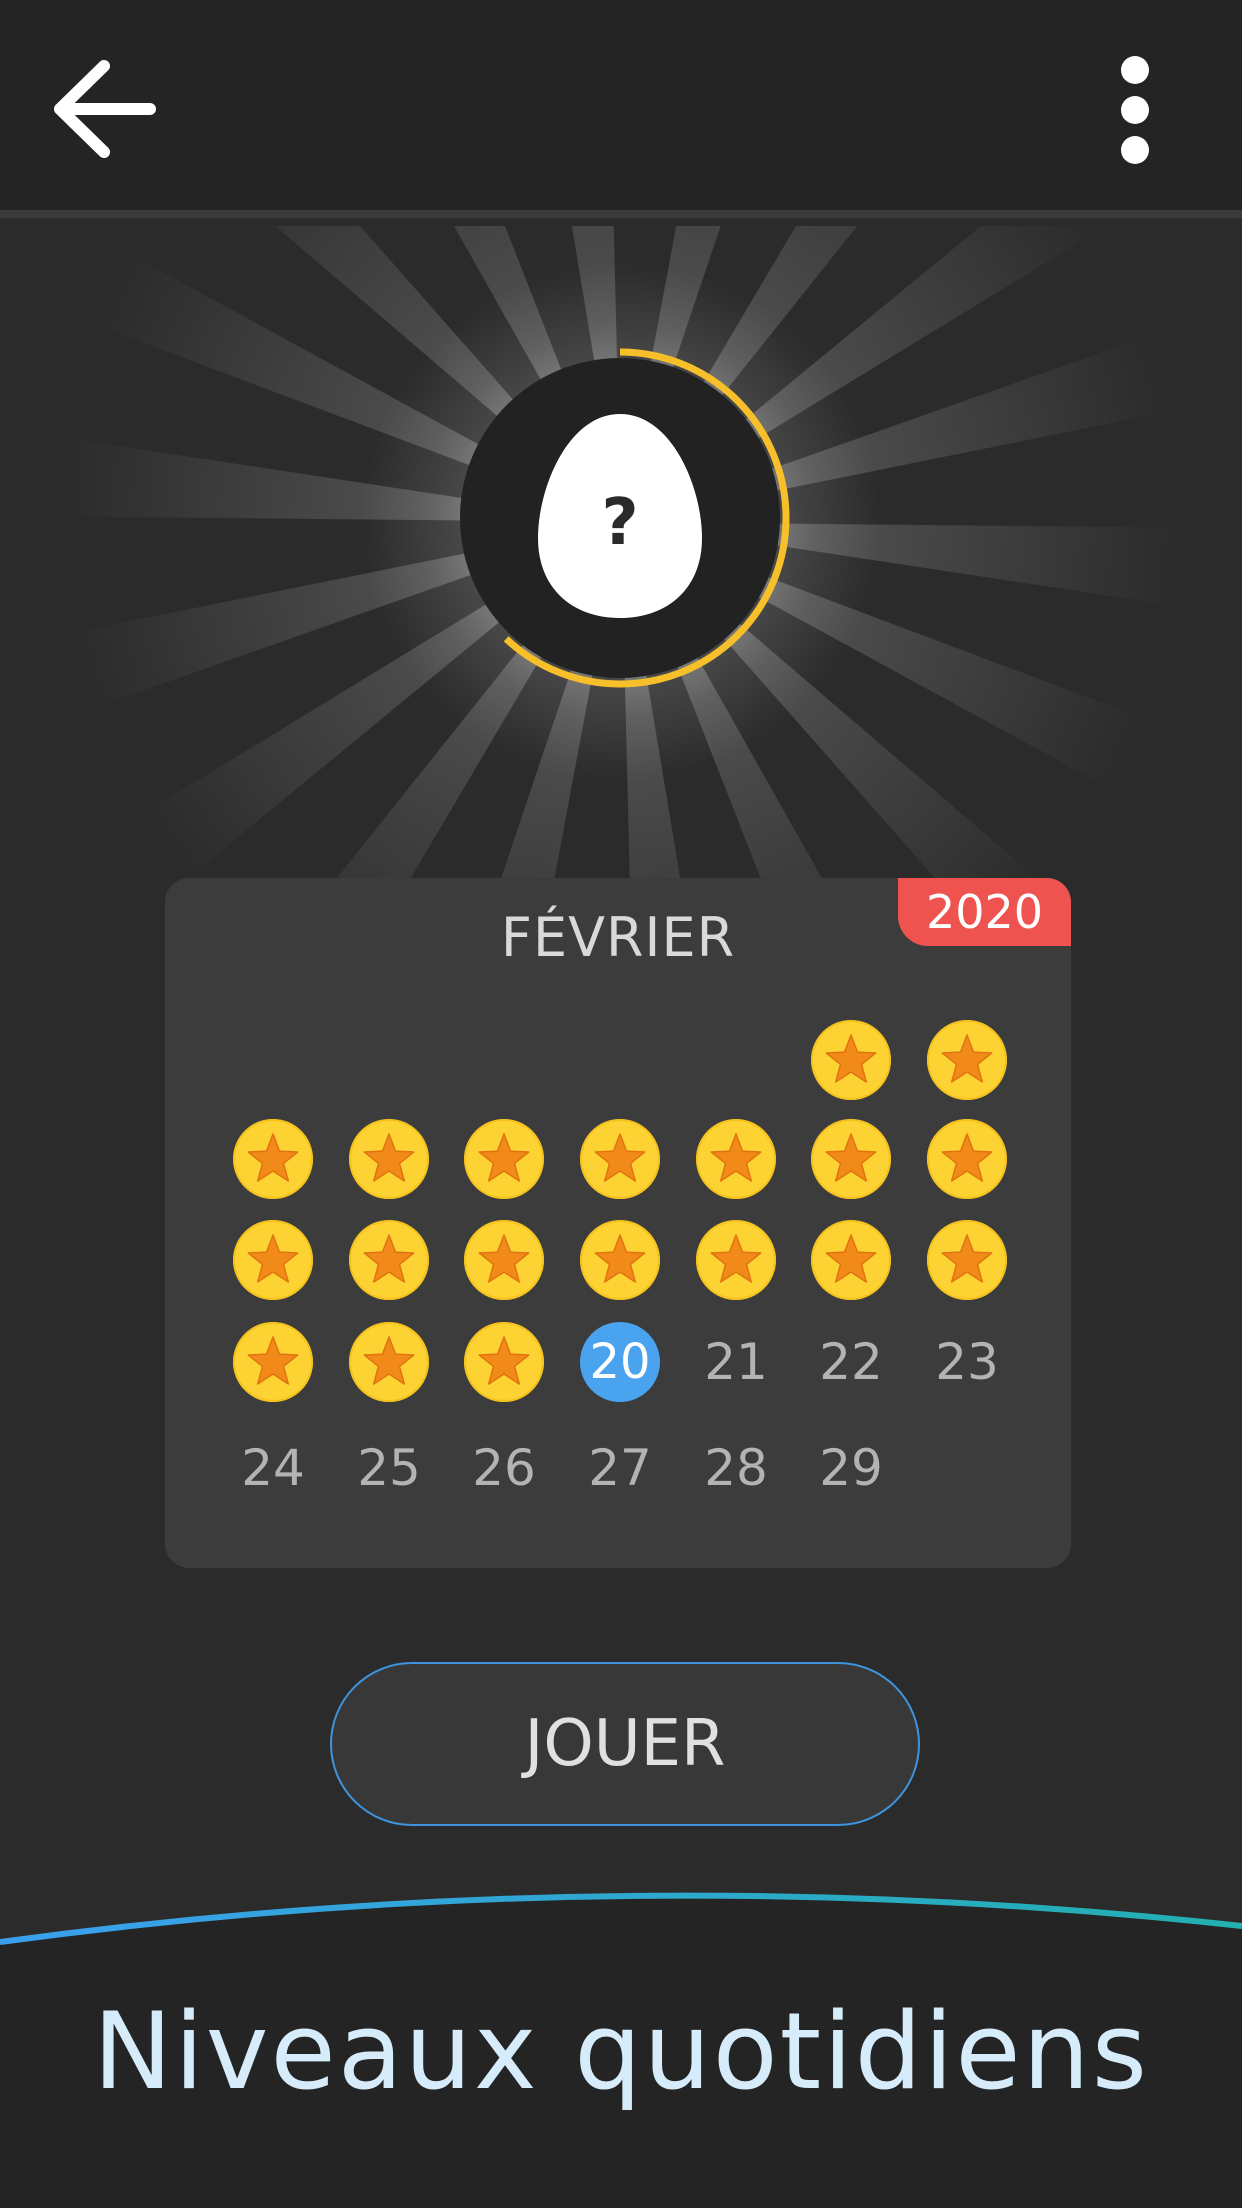 Image resolution: width=1242 pixels, height=2208 pixels. I want to click on calendar-day-number: 24, so click(273, 1468).